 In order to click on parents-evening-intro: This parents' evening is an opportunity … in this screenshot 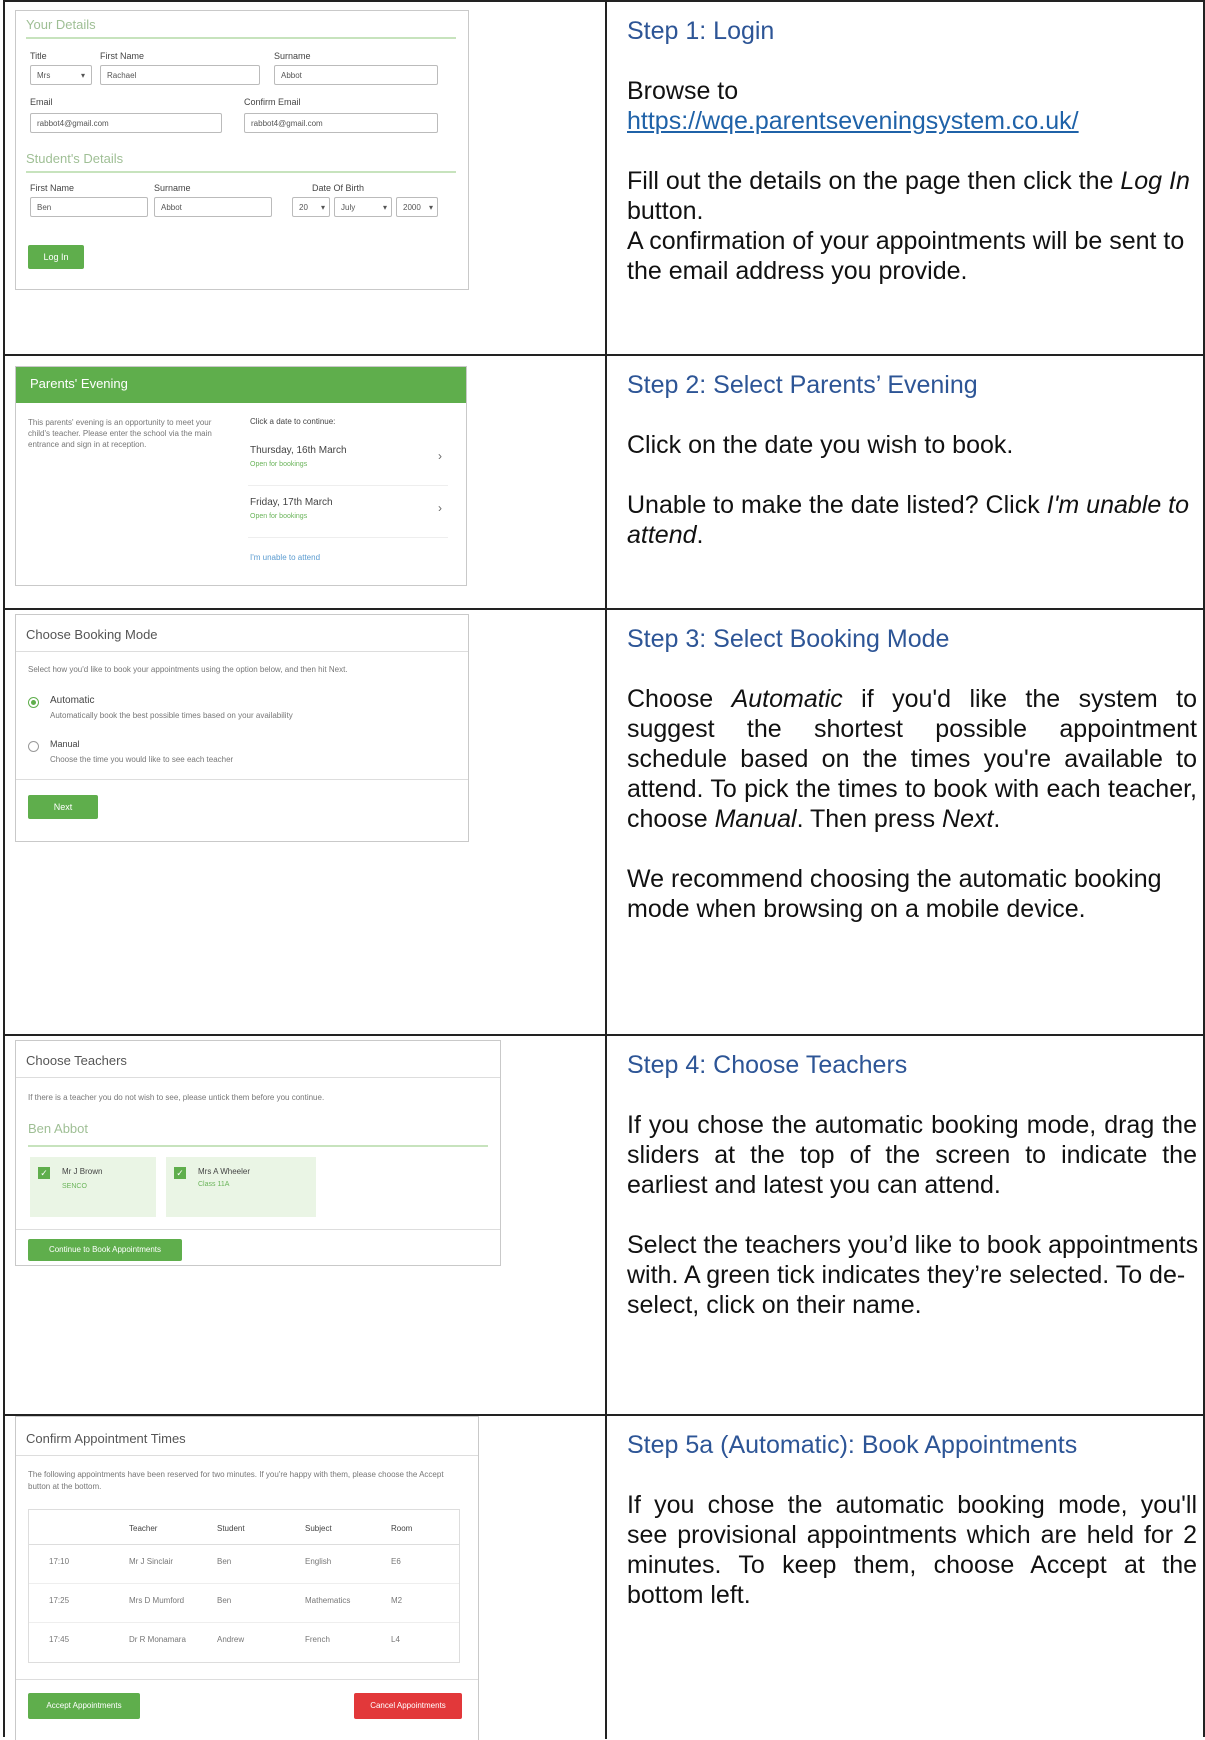, I will do `click(120, 433)`.